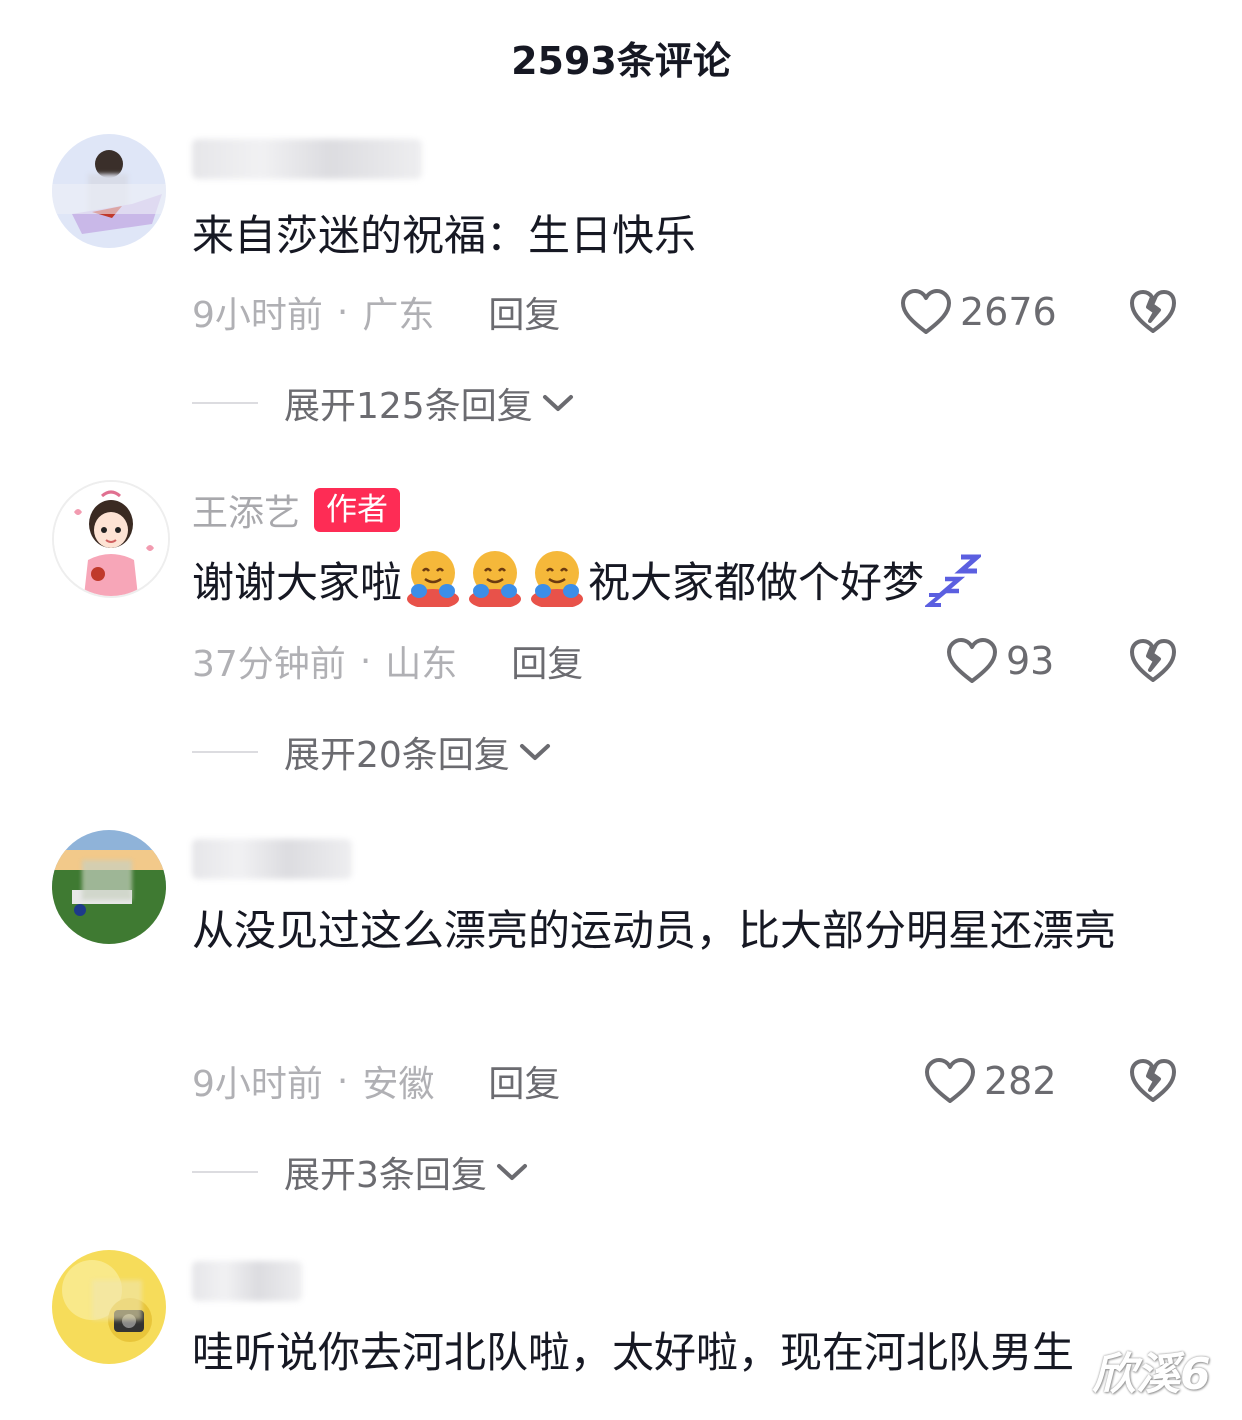  What do you see at coordinates (1008, 312) in the screenshot?
I see `like-count: 2676` at bounding box center [1008, 312].